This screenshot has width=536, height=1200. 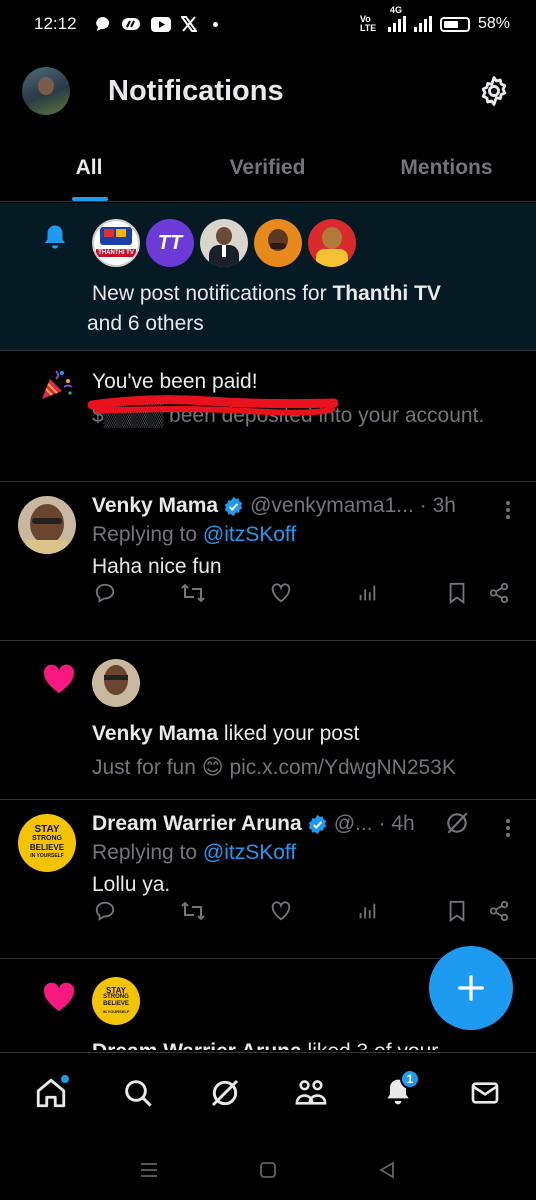 I want to click on tweet-header: Venky Mama @venkymama1... · 3h, so click(x=279, y=506).